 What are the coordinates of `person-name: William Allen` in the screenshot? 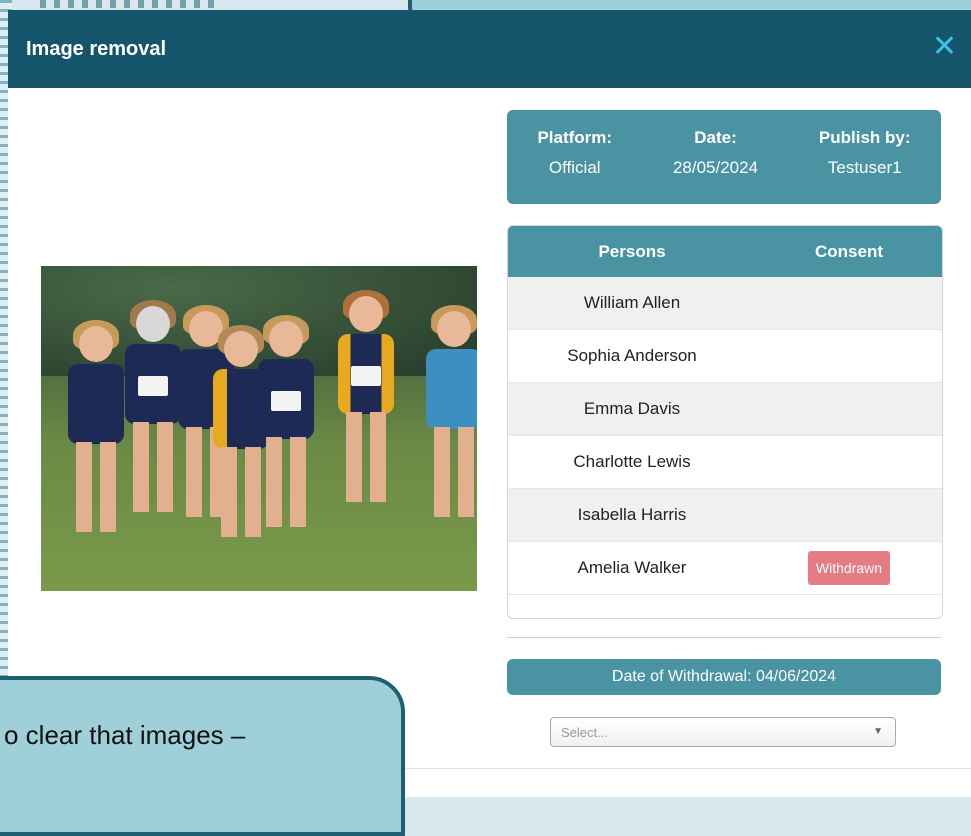 It's located at (632, 302).